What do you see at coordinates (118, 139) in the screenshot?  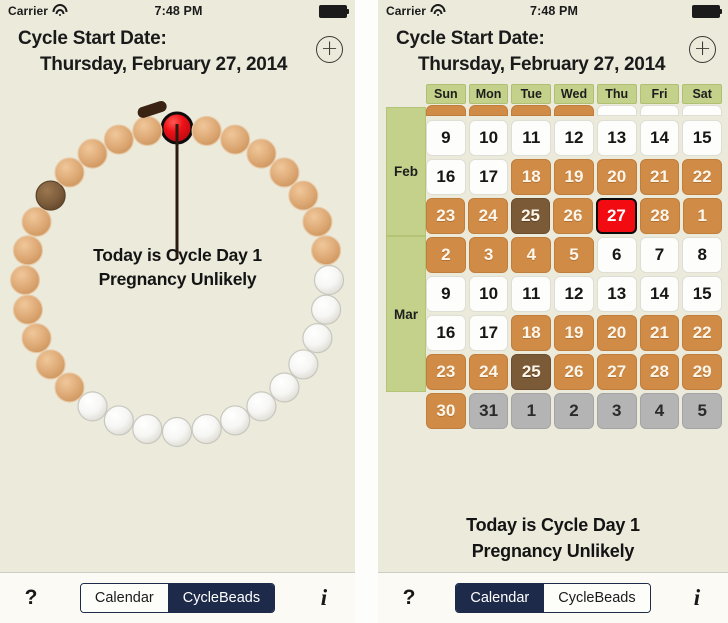 I see `bead-31-tan` at bounding box center [118, 139].